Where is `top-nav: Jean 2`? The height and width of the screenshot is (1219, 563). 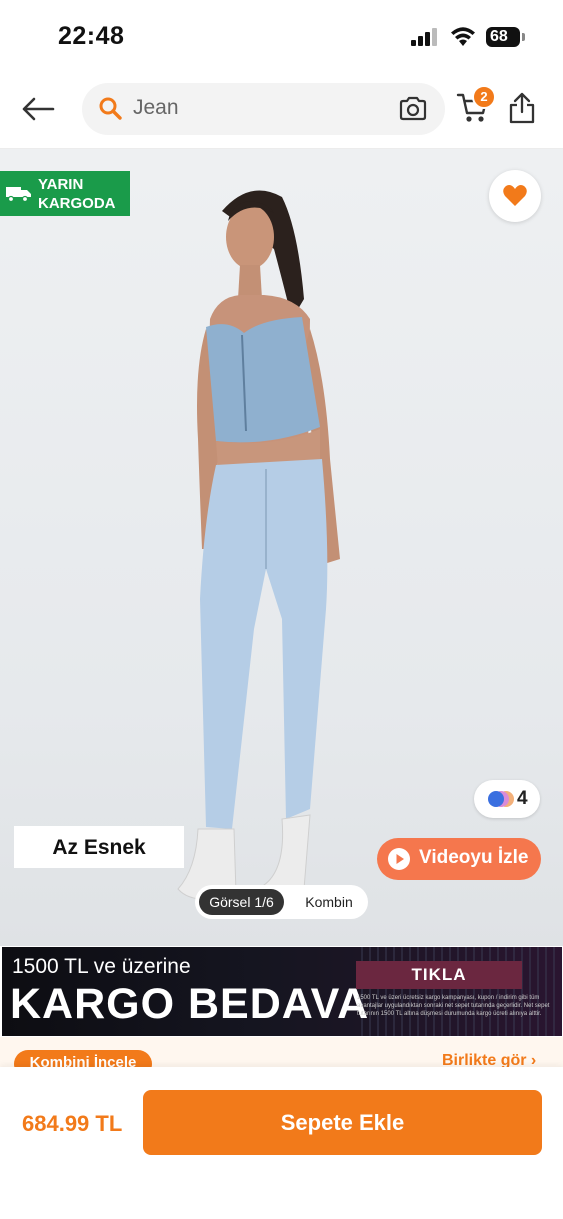 top-nav: Jean 2 is located at coordinates (281, 110).